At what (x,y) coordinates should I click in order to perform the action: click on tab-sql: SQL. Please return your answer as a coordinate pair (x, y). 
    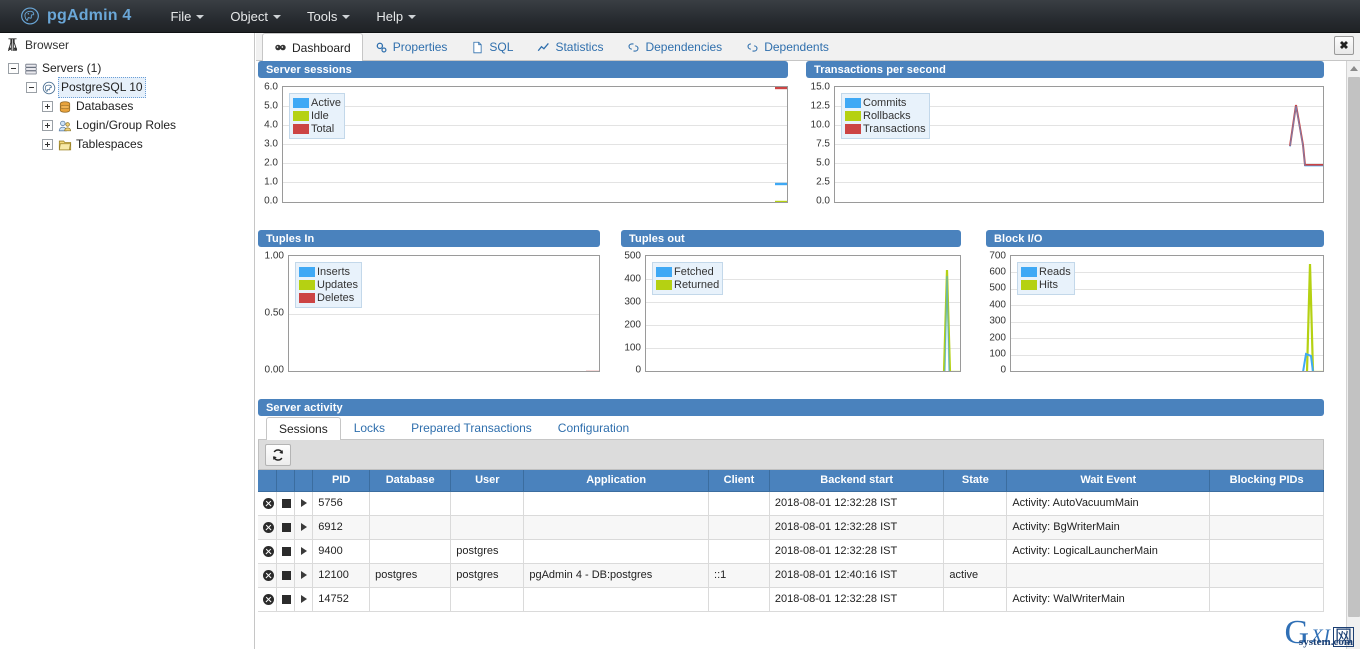
    Looking at the image, I should click on (492, 46).